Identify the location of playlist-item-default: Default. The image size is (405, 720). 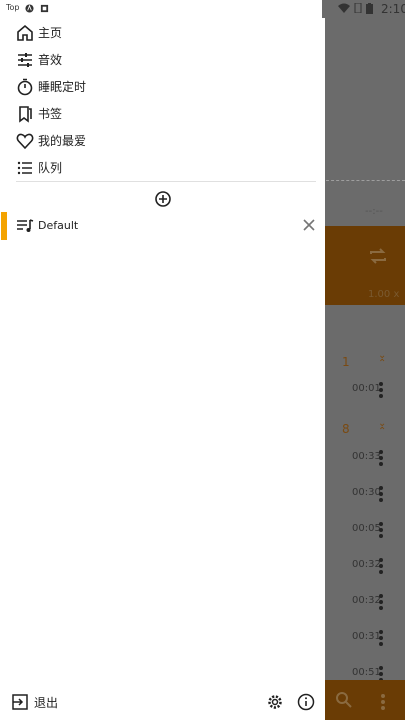
(162, 226).